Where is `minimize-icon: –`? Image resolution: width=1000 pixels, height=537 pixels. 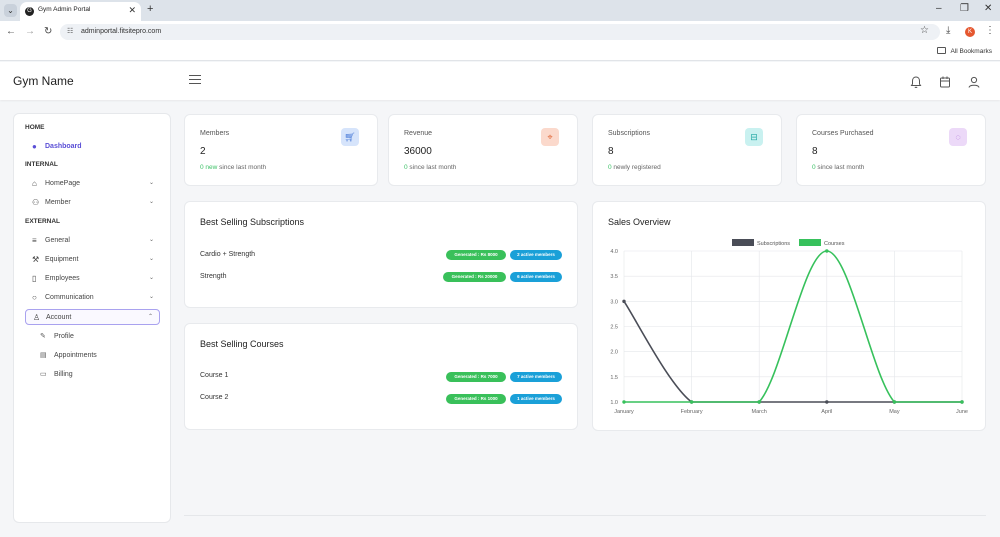
minimize-icon: – is located at coordinates (939, 8).